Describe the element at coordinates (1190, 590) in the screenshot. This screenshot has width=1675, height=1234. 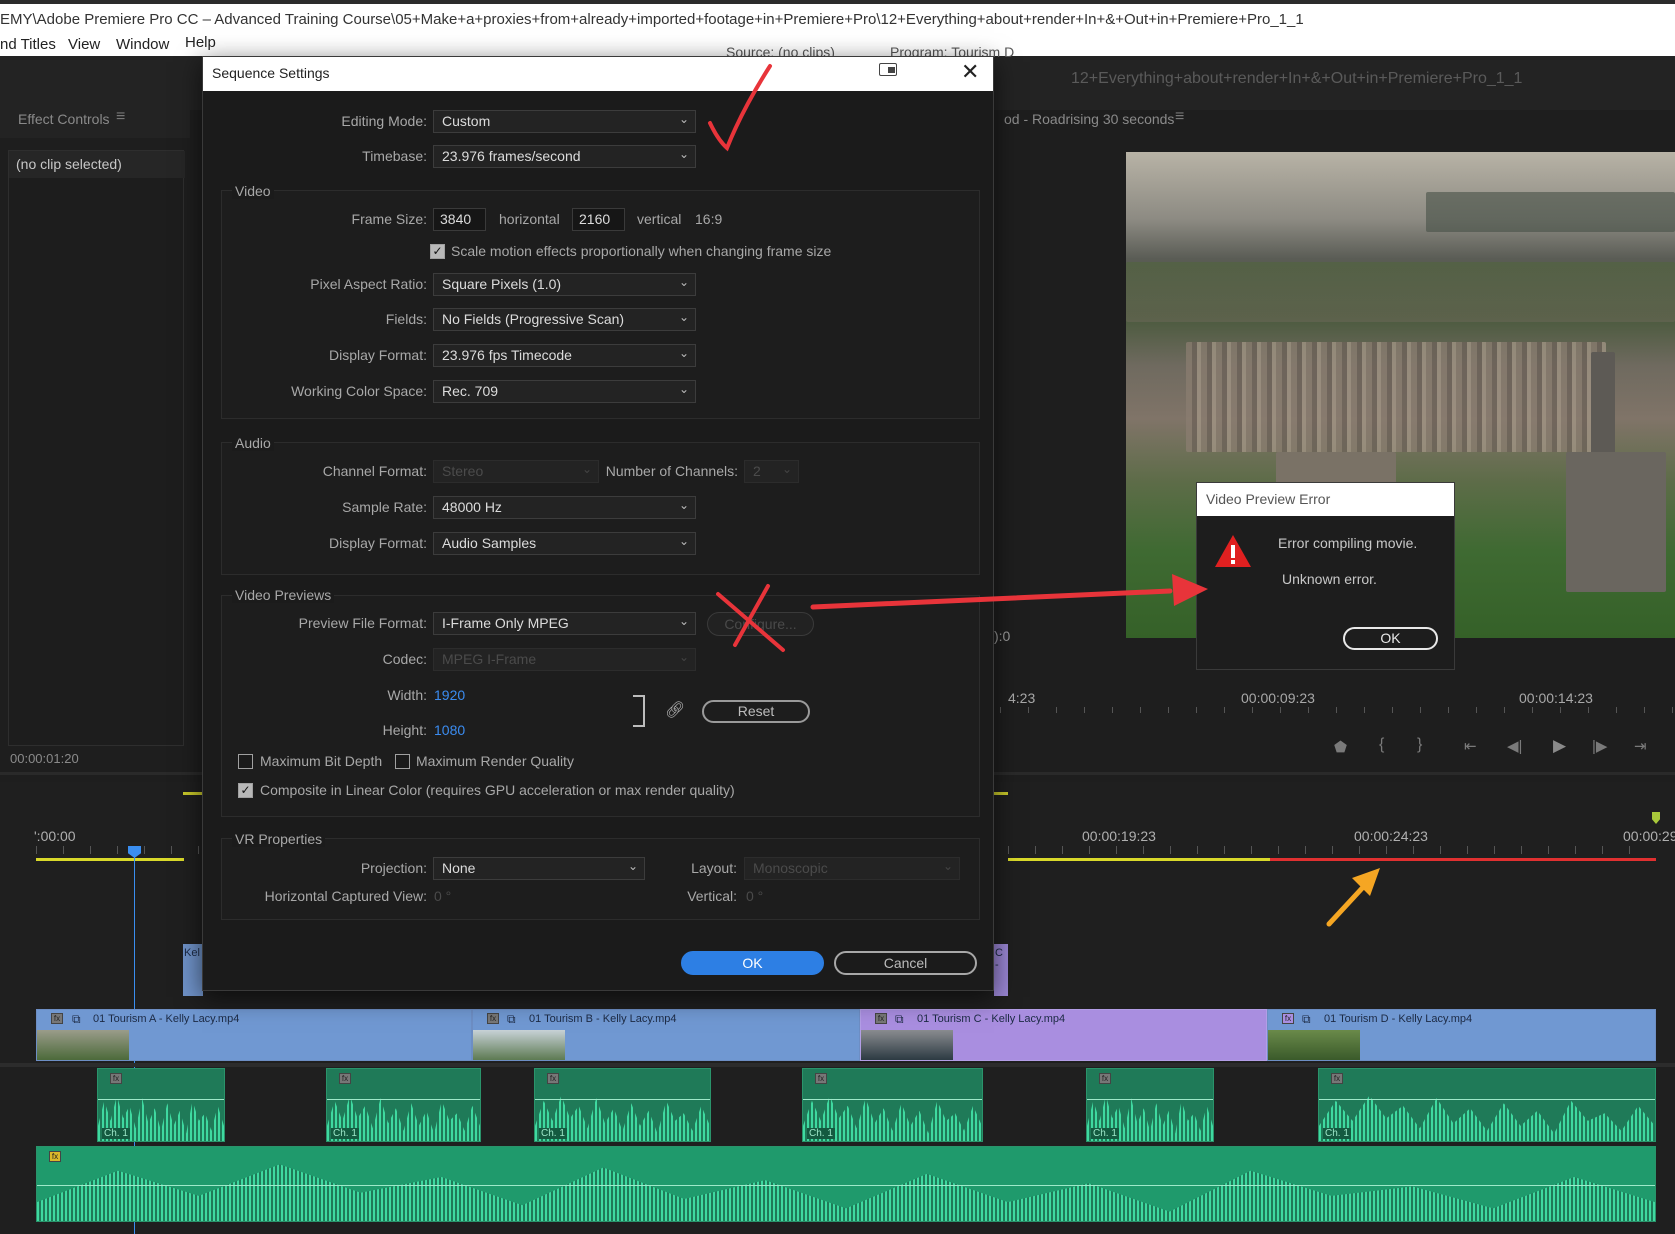
I see `red-arrow-head` at that location.